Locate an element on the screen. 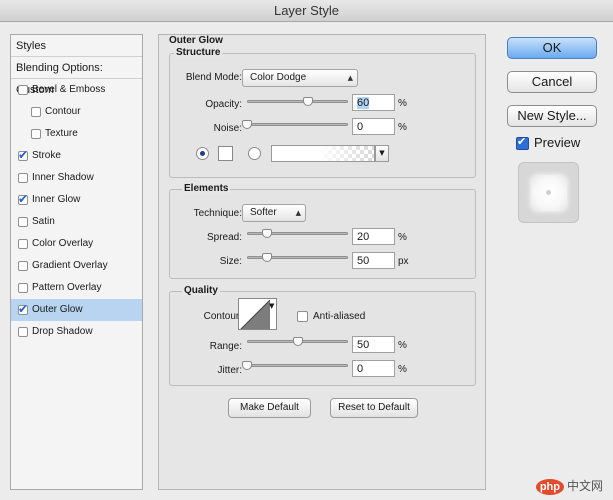 This screenshot has height=500, width=613. opacity-slider-knob is located at coordinates (307, 101).